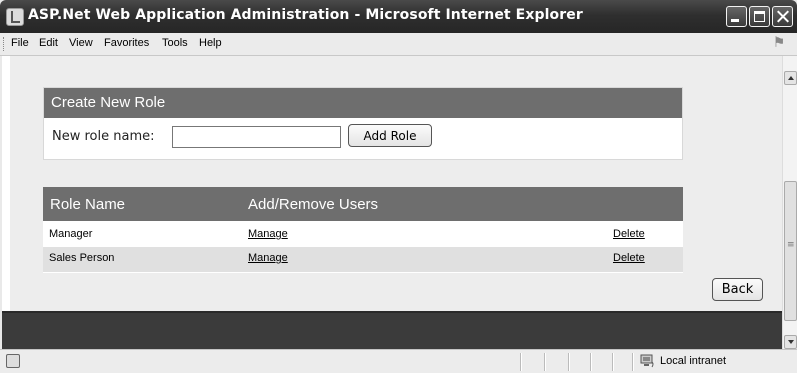  Describe the element at coordinates (175, 43) in the screenshot. I see `menu-tools: Tools` at that location.